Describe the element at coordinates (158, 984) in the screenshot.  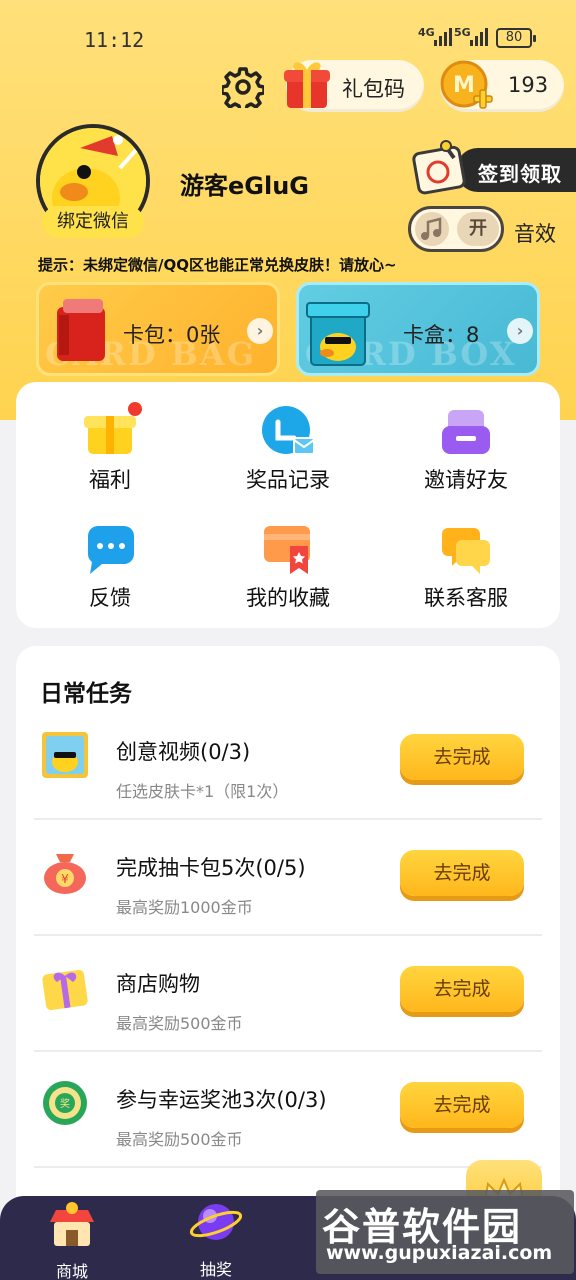
I see `task-name: 商店购物` at that location.